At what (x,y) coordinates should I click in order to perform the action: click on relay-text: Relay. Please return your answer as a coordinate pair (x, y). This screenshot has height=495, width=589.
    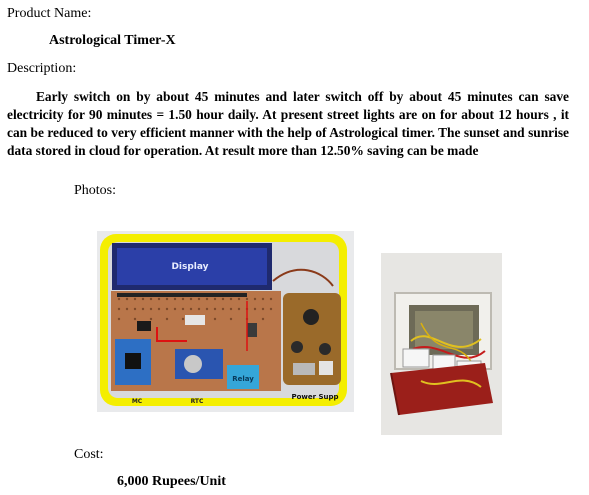
    Looking at the image, I should click on (243, 379).